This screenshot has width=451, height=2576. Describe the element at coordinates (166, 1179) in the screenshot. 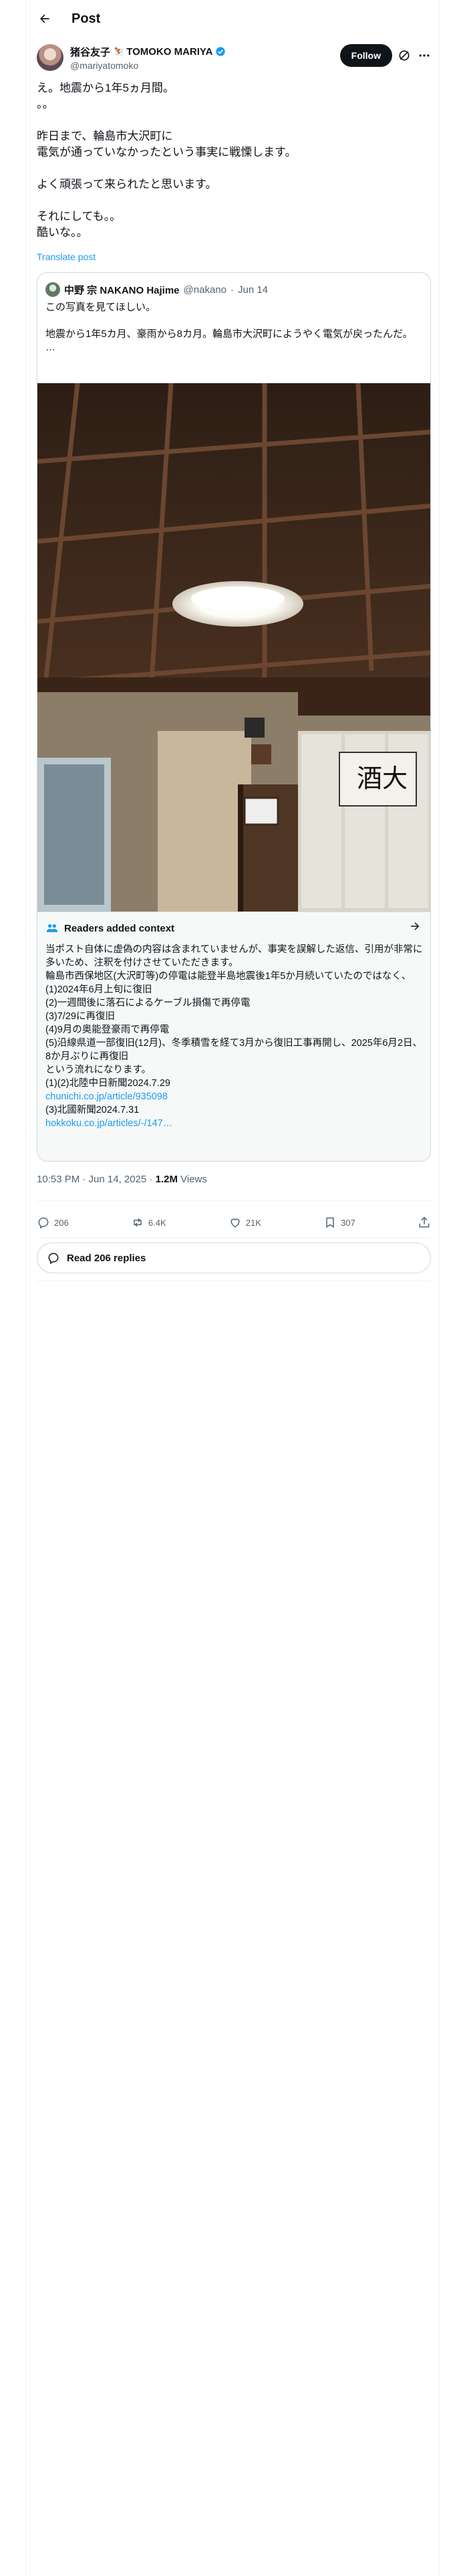

I see `views-count: 1.2M` at that location.